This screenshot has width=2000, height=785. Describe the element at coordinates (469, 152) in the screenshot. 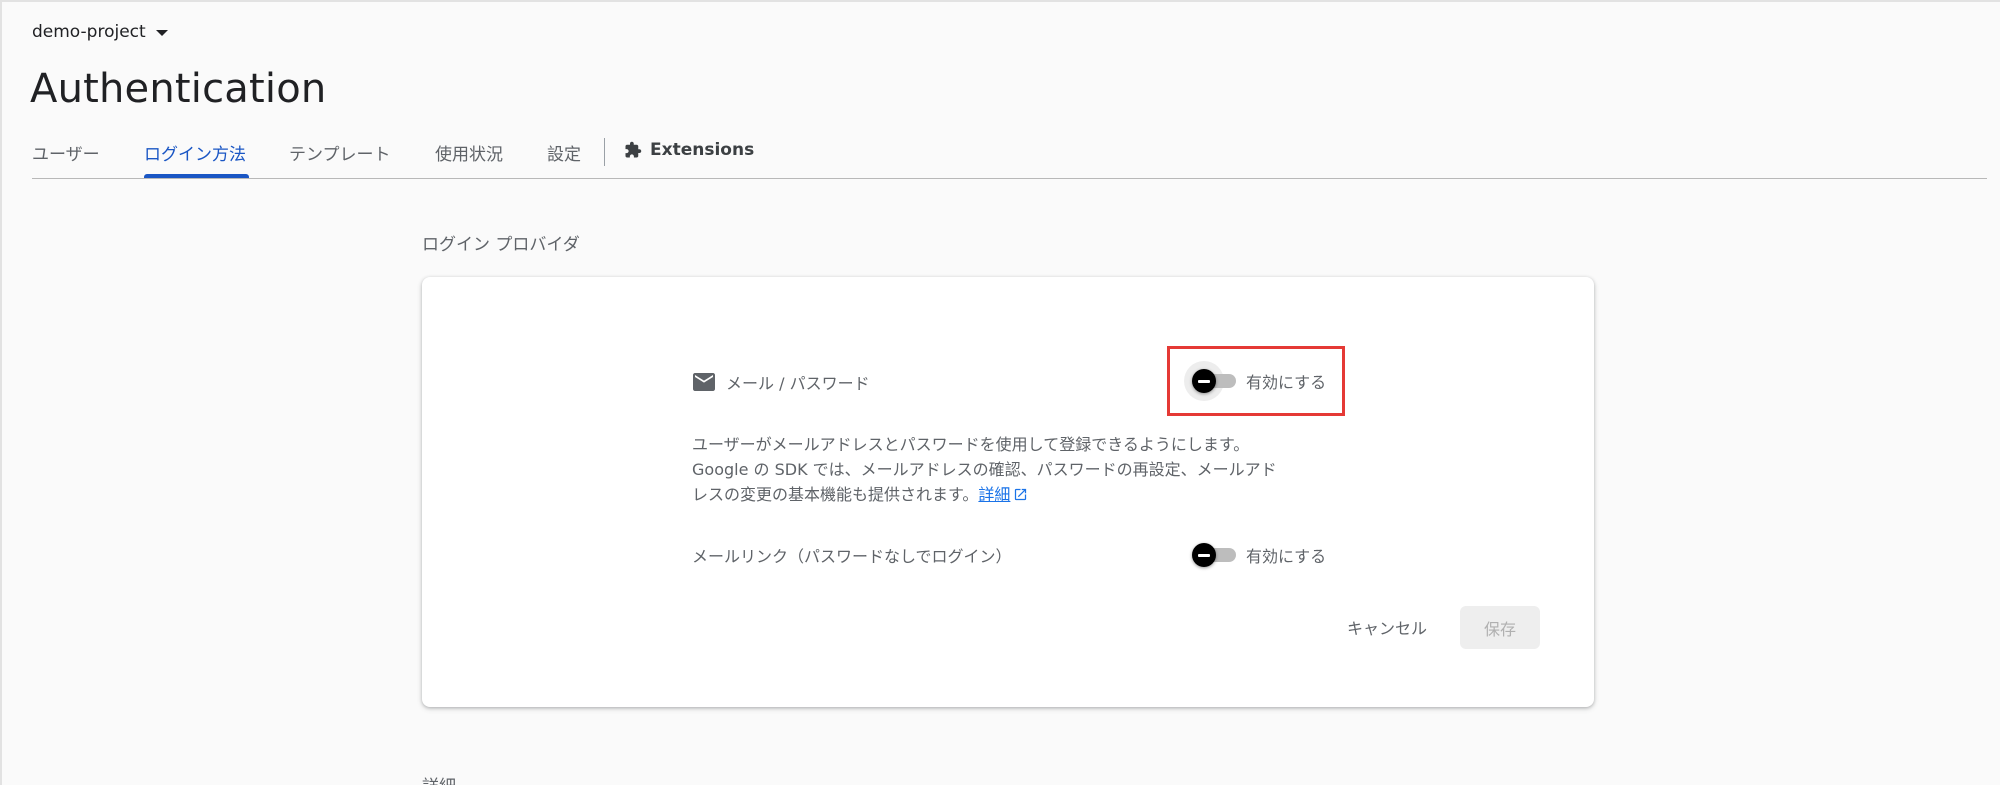

I see `tab-usage: 使用状況` at that location.